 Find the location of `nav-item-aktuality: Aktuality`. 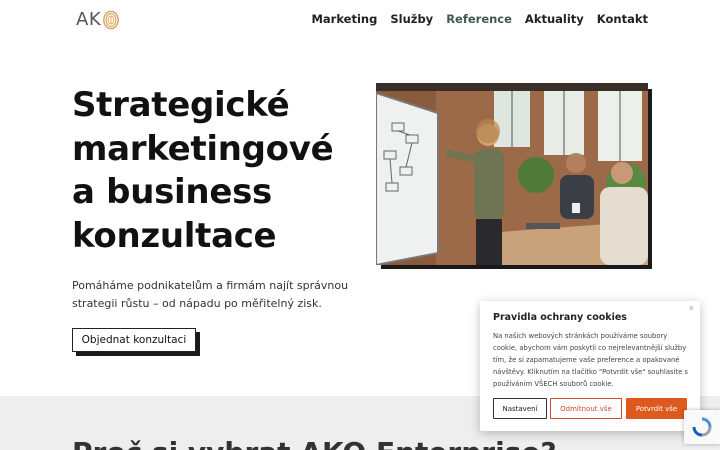

nav-item-aktuality: Aktuality is located at coordinates (554, 19).